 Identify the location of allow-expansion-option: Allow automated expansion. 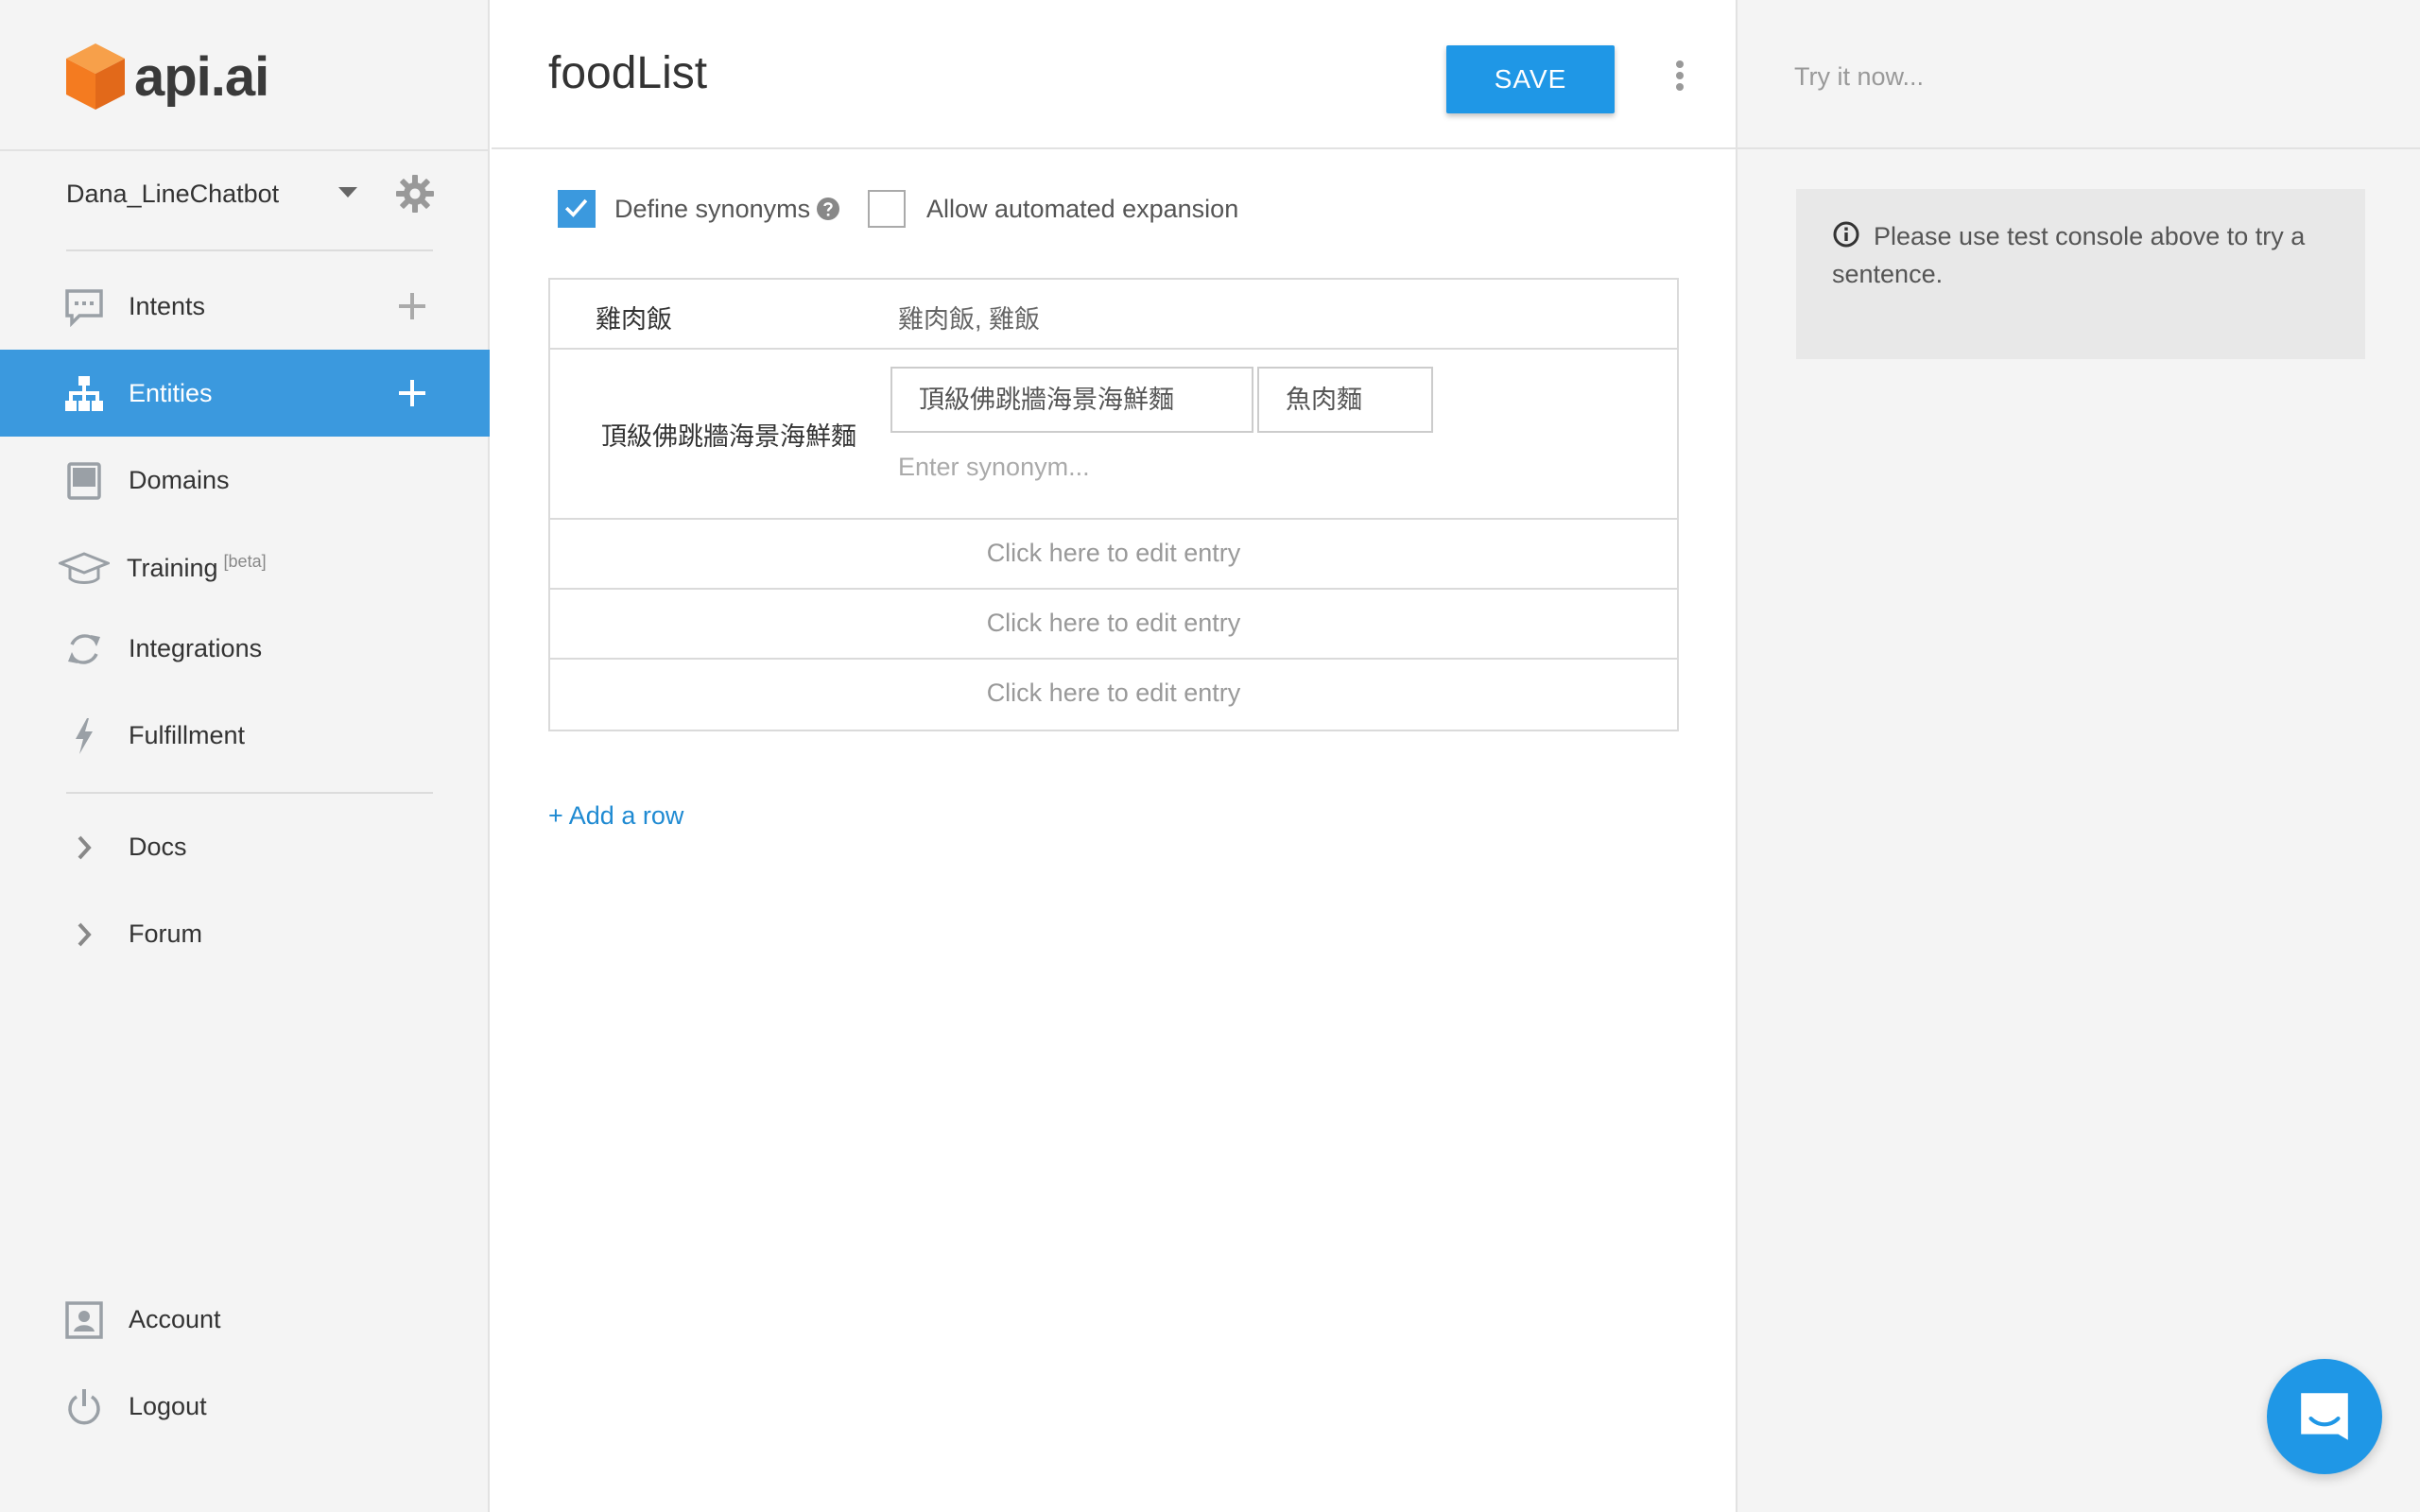
(1053, 209).